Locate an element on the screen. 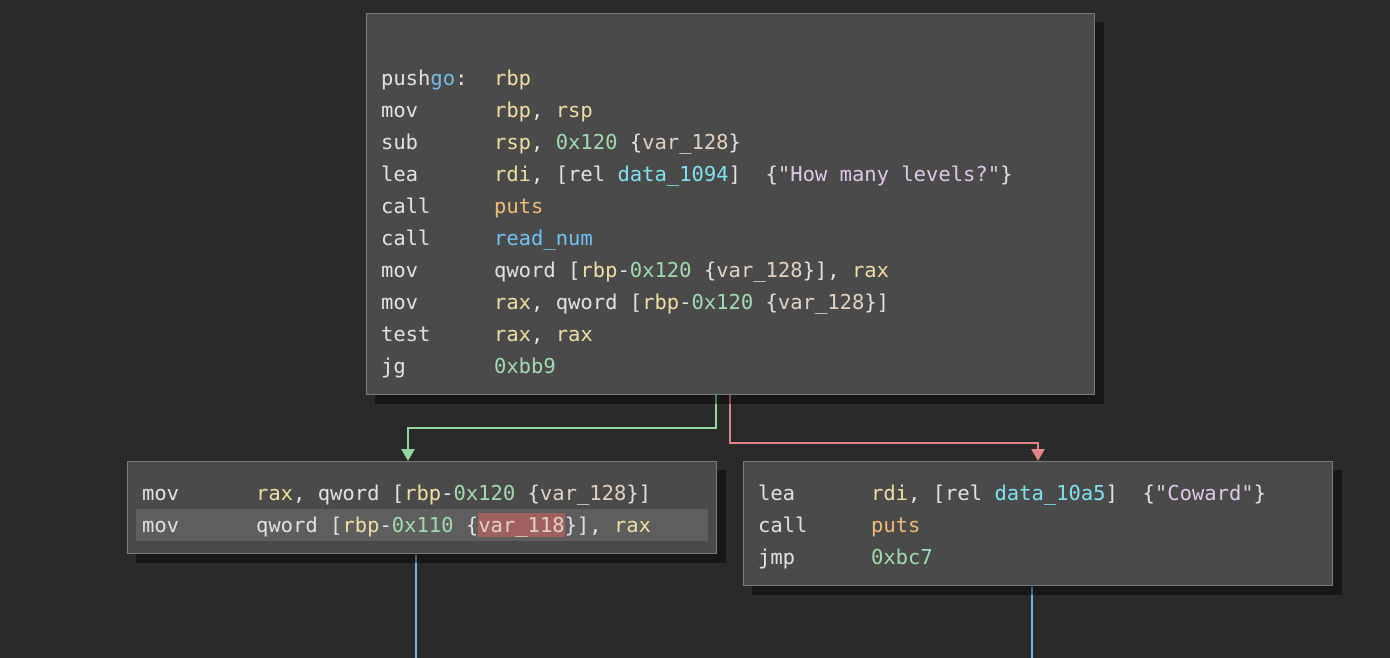 The width and height of the screenshot is (1390, 658). instruction-line: mov qword [rbp-0x110 {var_118}], rax is located at coordinates (422, 525).